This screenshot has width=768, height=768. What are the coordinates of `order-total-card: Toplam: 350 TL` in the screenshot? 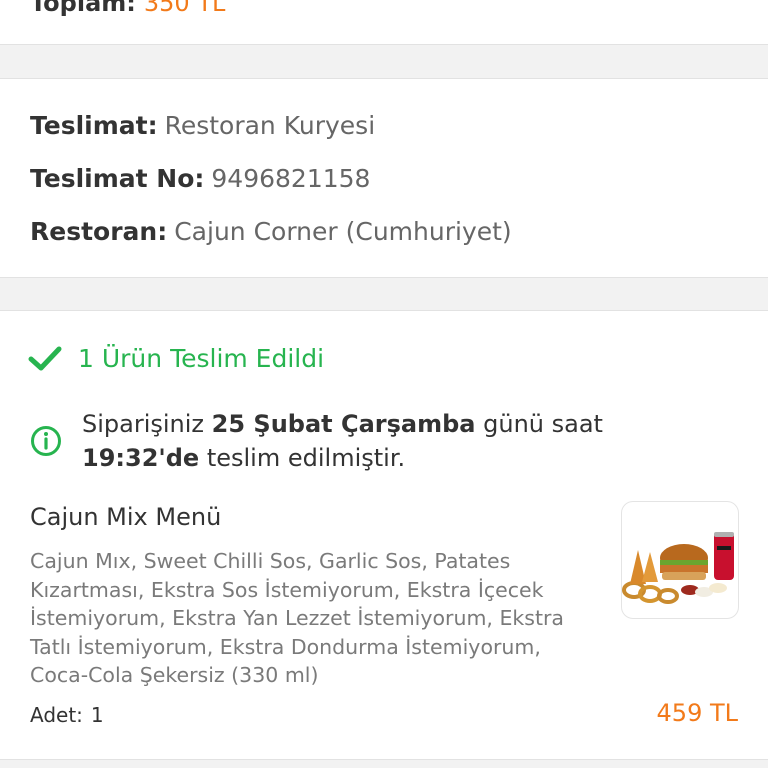 It's located at (384, 22).